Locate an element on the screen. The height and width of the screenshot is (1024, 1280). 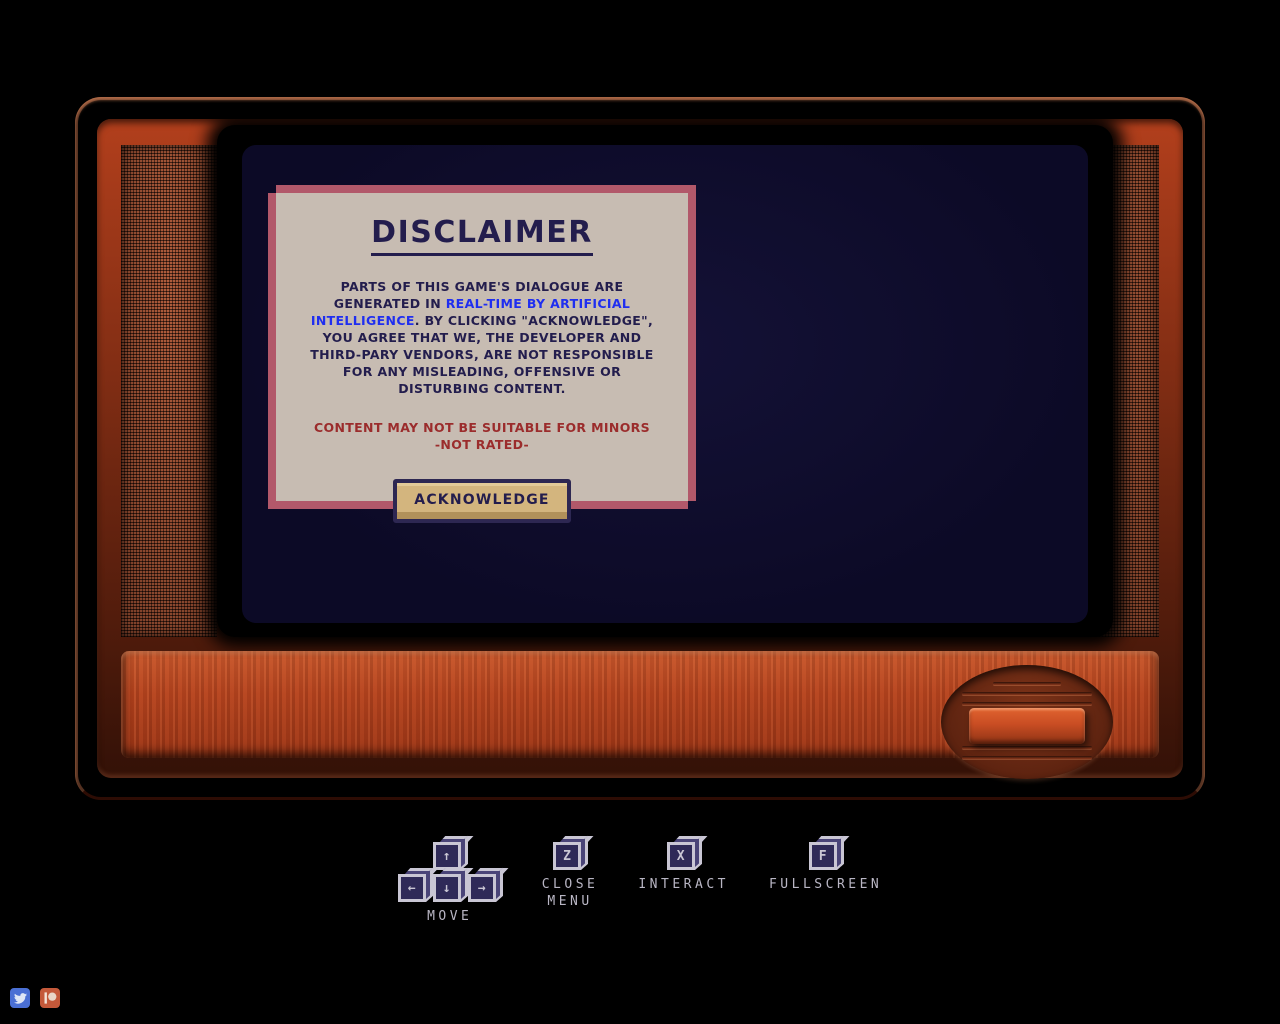
key-z: Z is located at coordinates (573, 852).